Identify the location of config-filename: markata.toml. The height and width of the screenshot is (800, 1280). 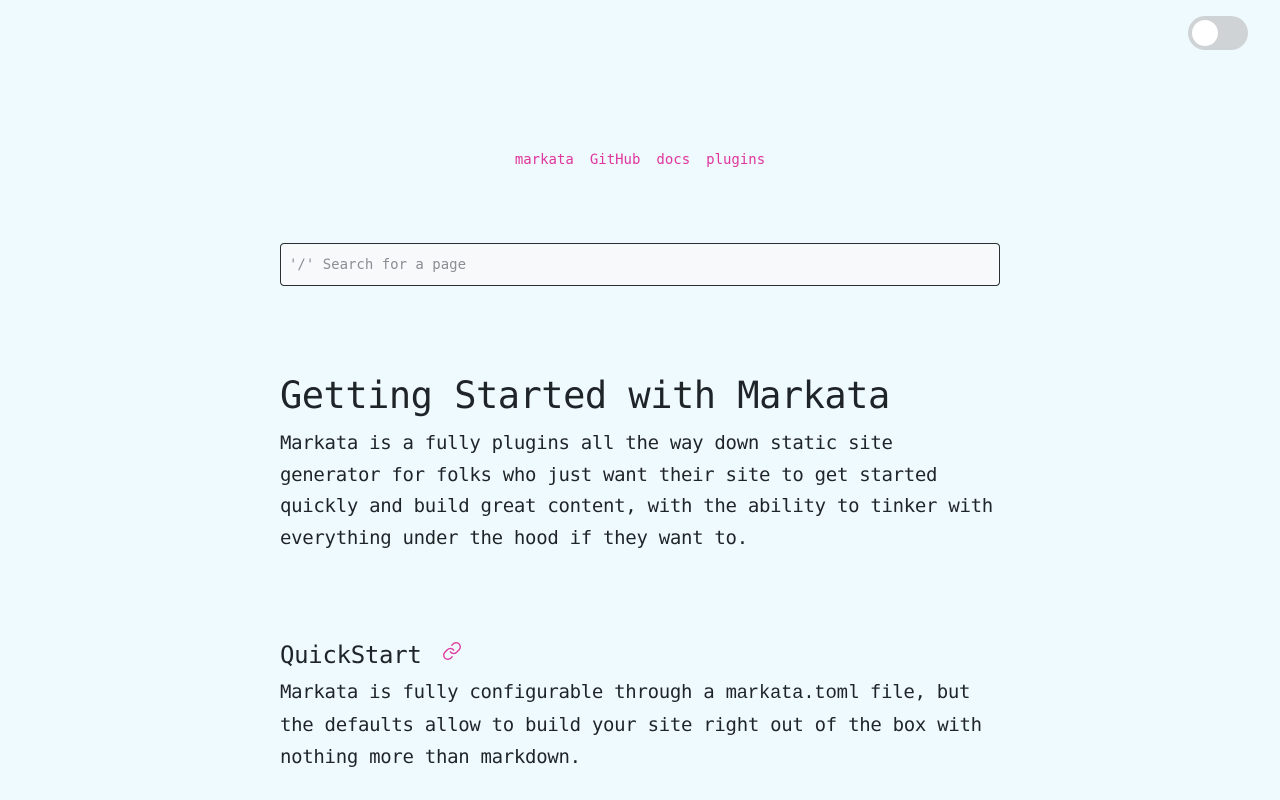
(792, 693).